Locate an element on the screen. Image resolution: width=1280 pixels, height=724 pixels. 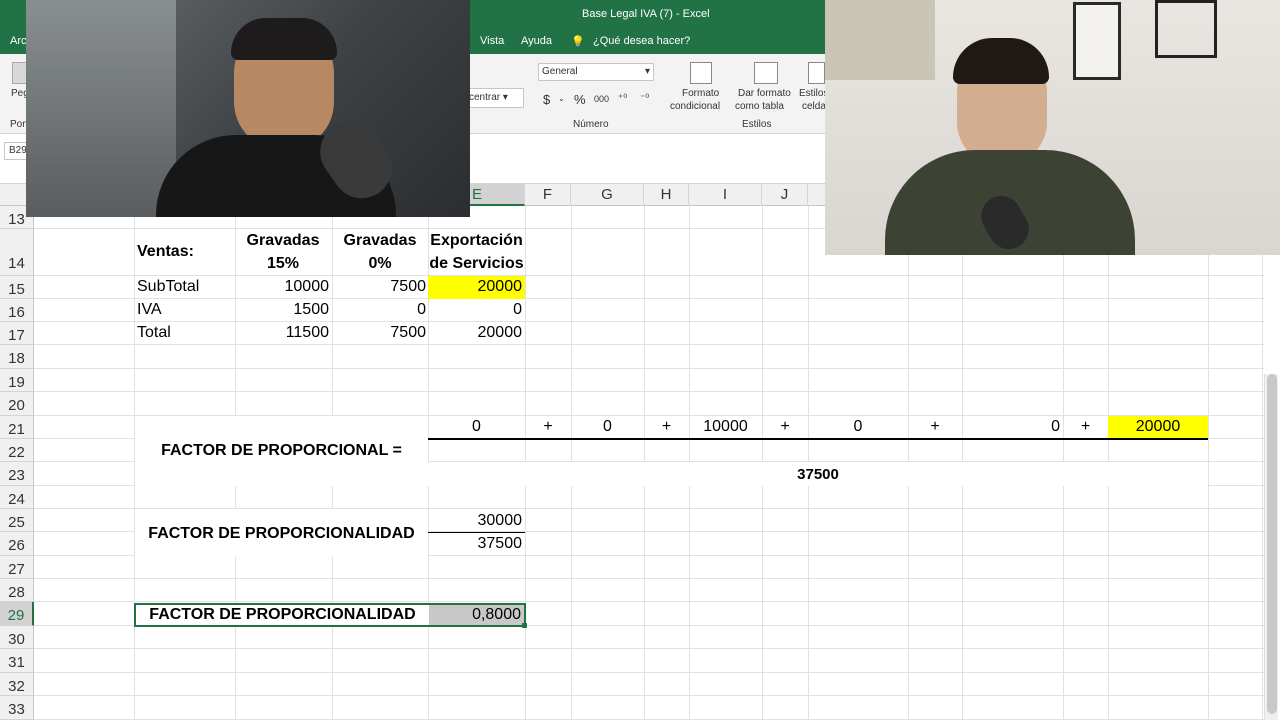
row-header: 23 is located at coordinates (17, 474).